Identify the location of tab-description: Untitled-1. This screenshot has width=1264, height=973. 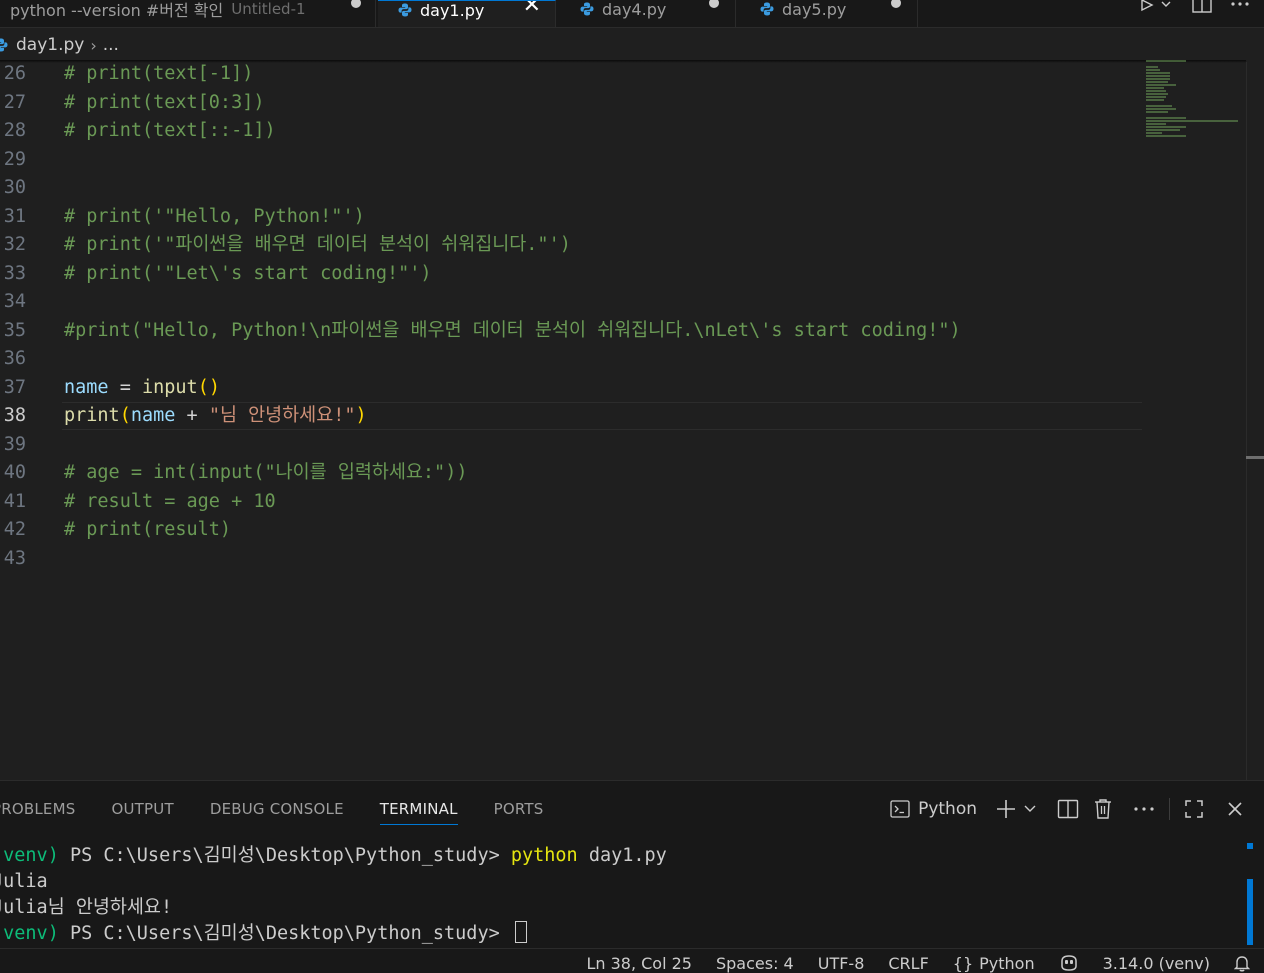
(268, 9).